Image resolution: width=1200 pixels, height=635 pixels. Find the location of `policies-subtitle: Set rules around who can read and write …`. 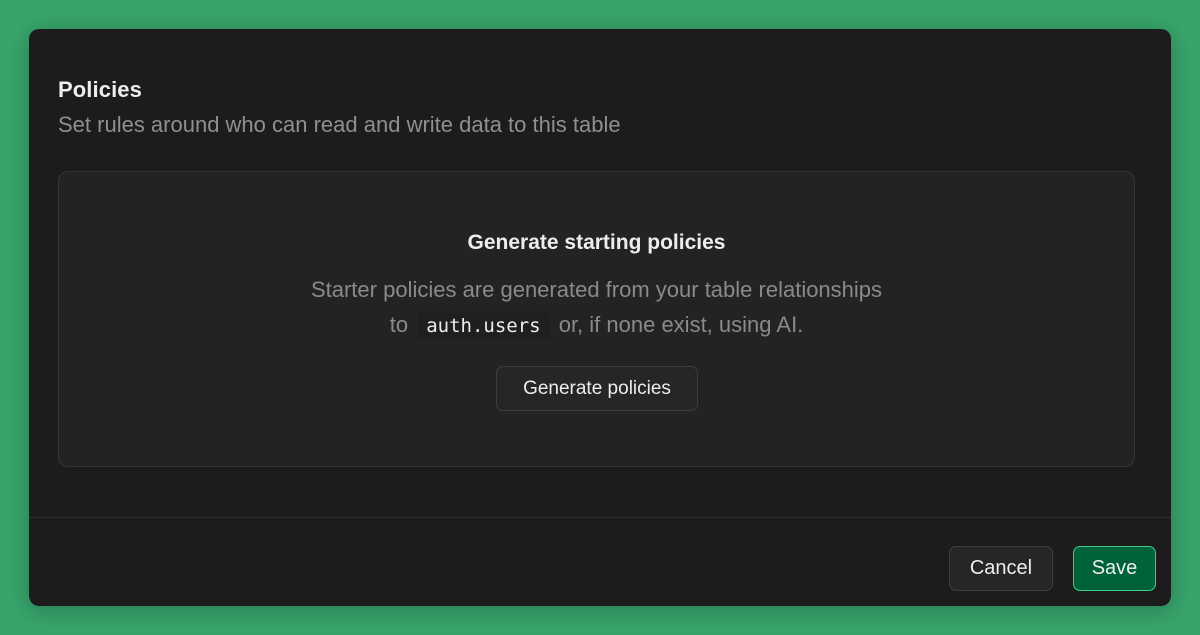

policies-subtitle: Set rules around who can read and write … is located at coordinates (339, 124).